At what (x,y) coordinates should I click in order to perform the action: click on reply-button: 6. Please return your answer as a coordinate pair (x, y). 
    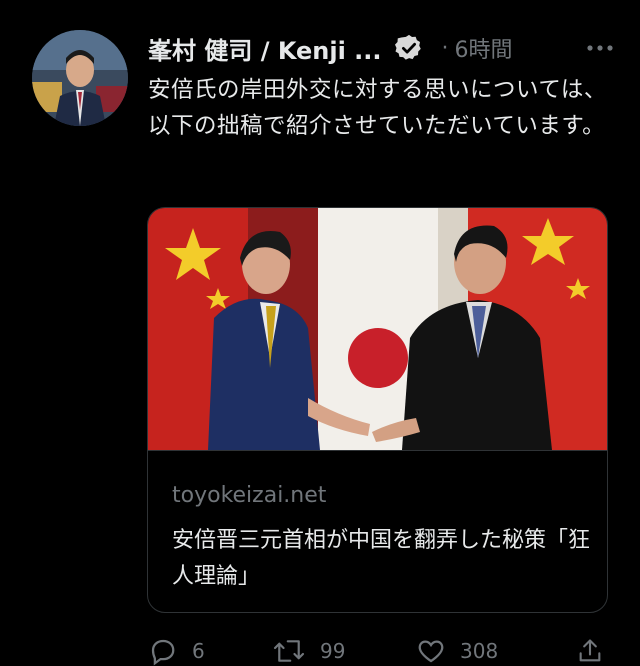
    Looking at the image, I should click on (176, 651).